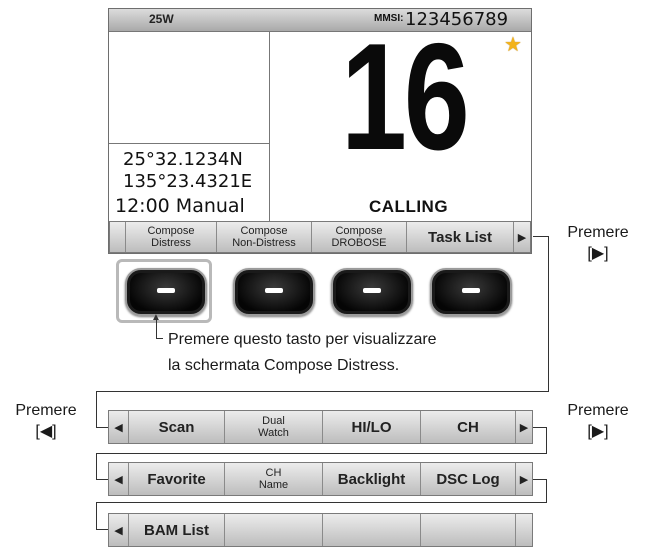 The width and height of the screenshot is (648, 551). What do you see at coordinates (269, 182) in the screenshot?
I see `lcd-divider` at bounding box center [269, 182].